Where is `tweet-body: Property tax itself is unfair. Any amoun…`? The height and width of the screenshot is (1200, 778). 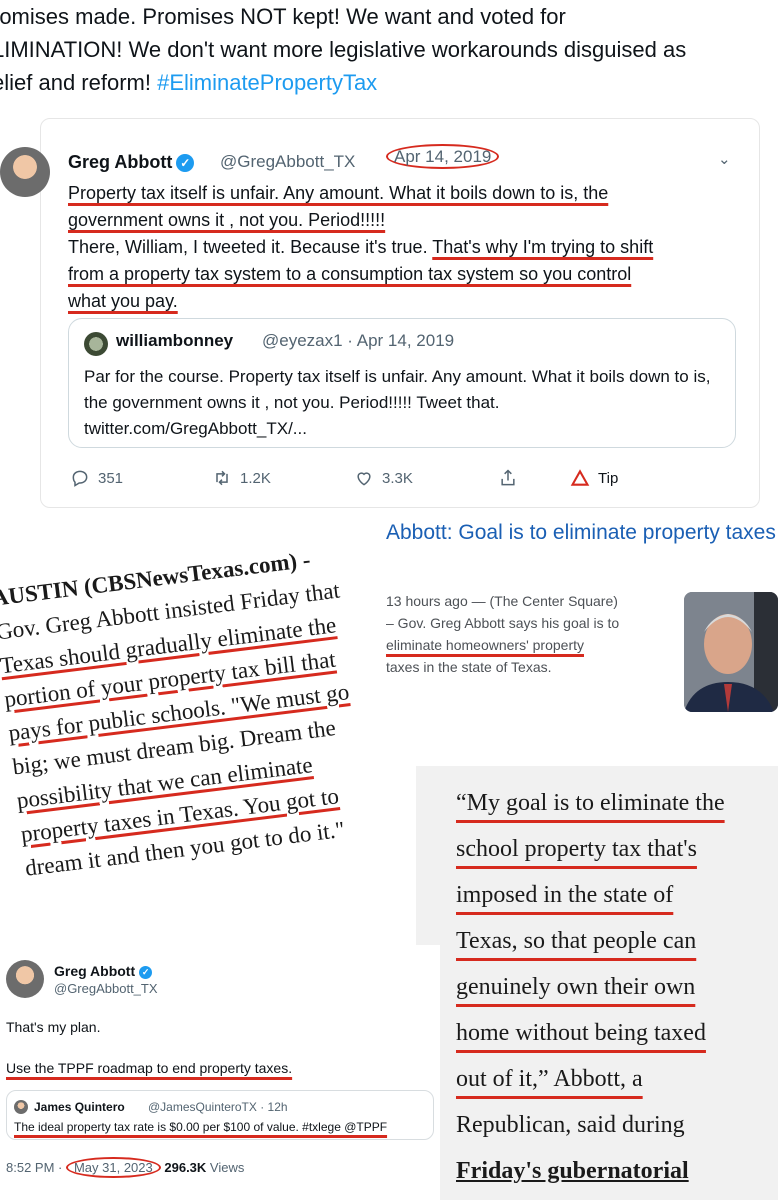 tweet-body: Property tax itself is unfair. Any amoun… is located at coordinates (408, 247).